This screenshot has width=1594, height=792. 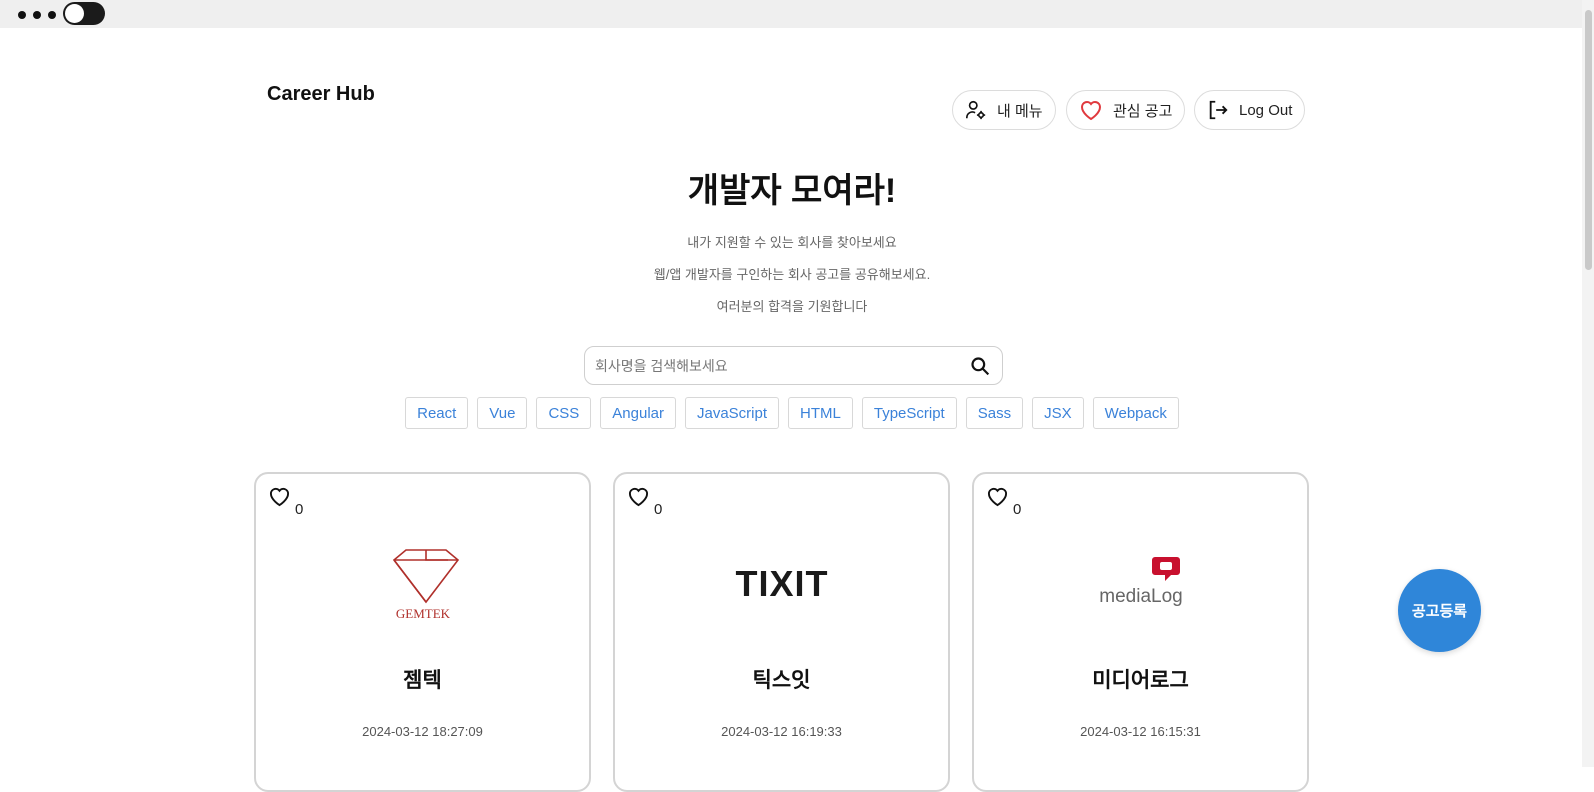 I want to click on search-input, so click(x=775, y=366).